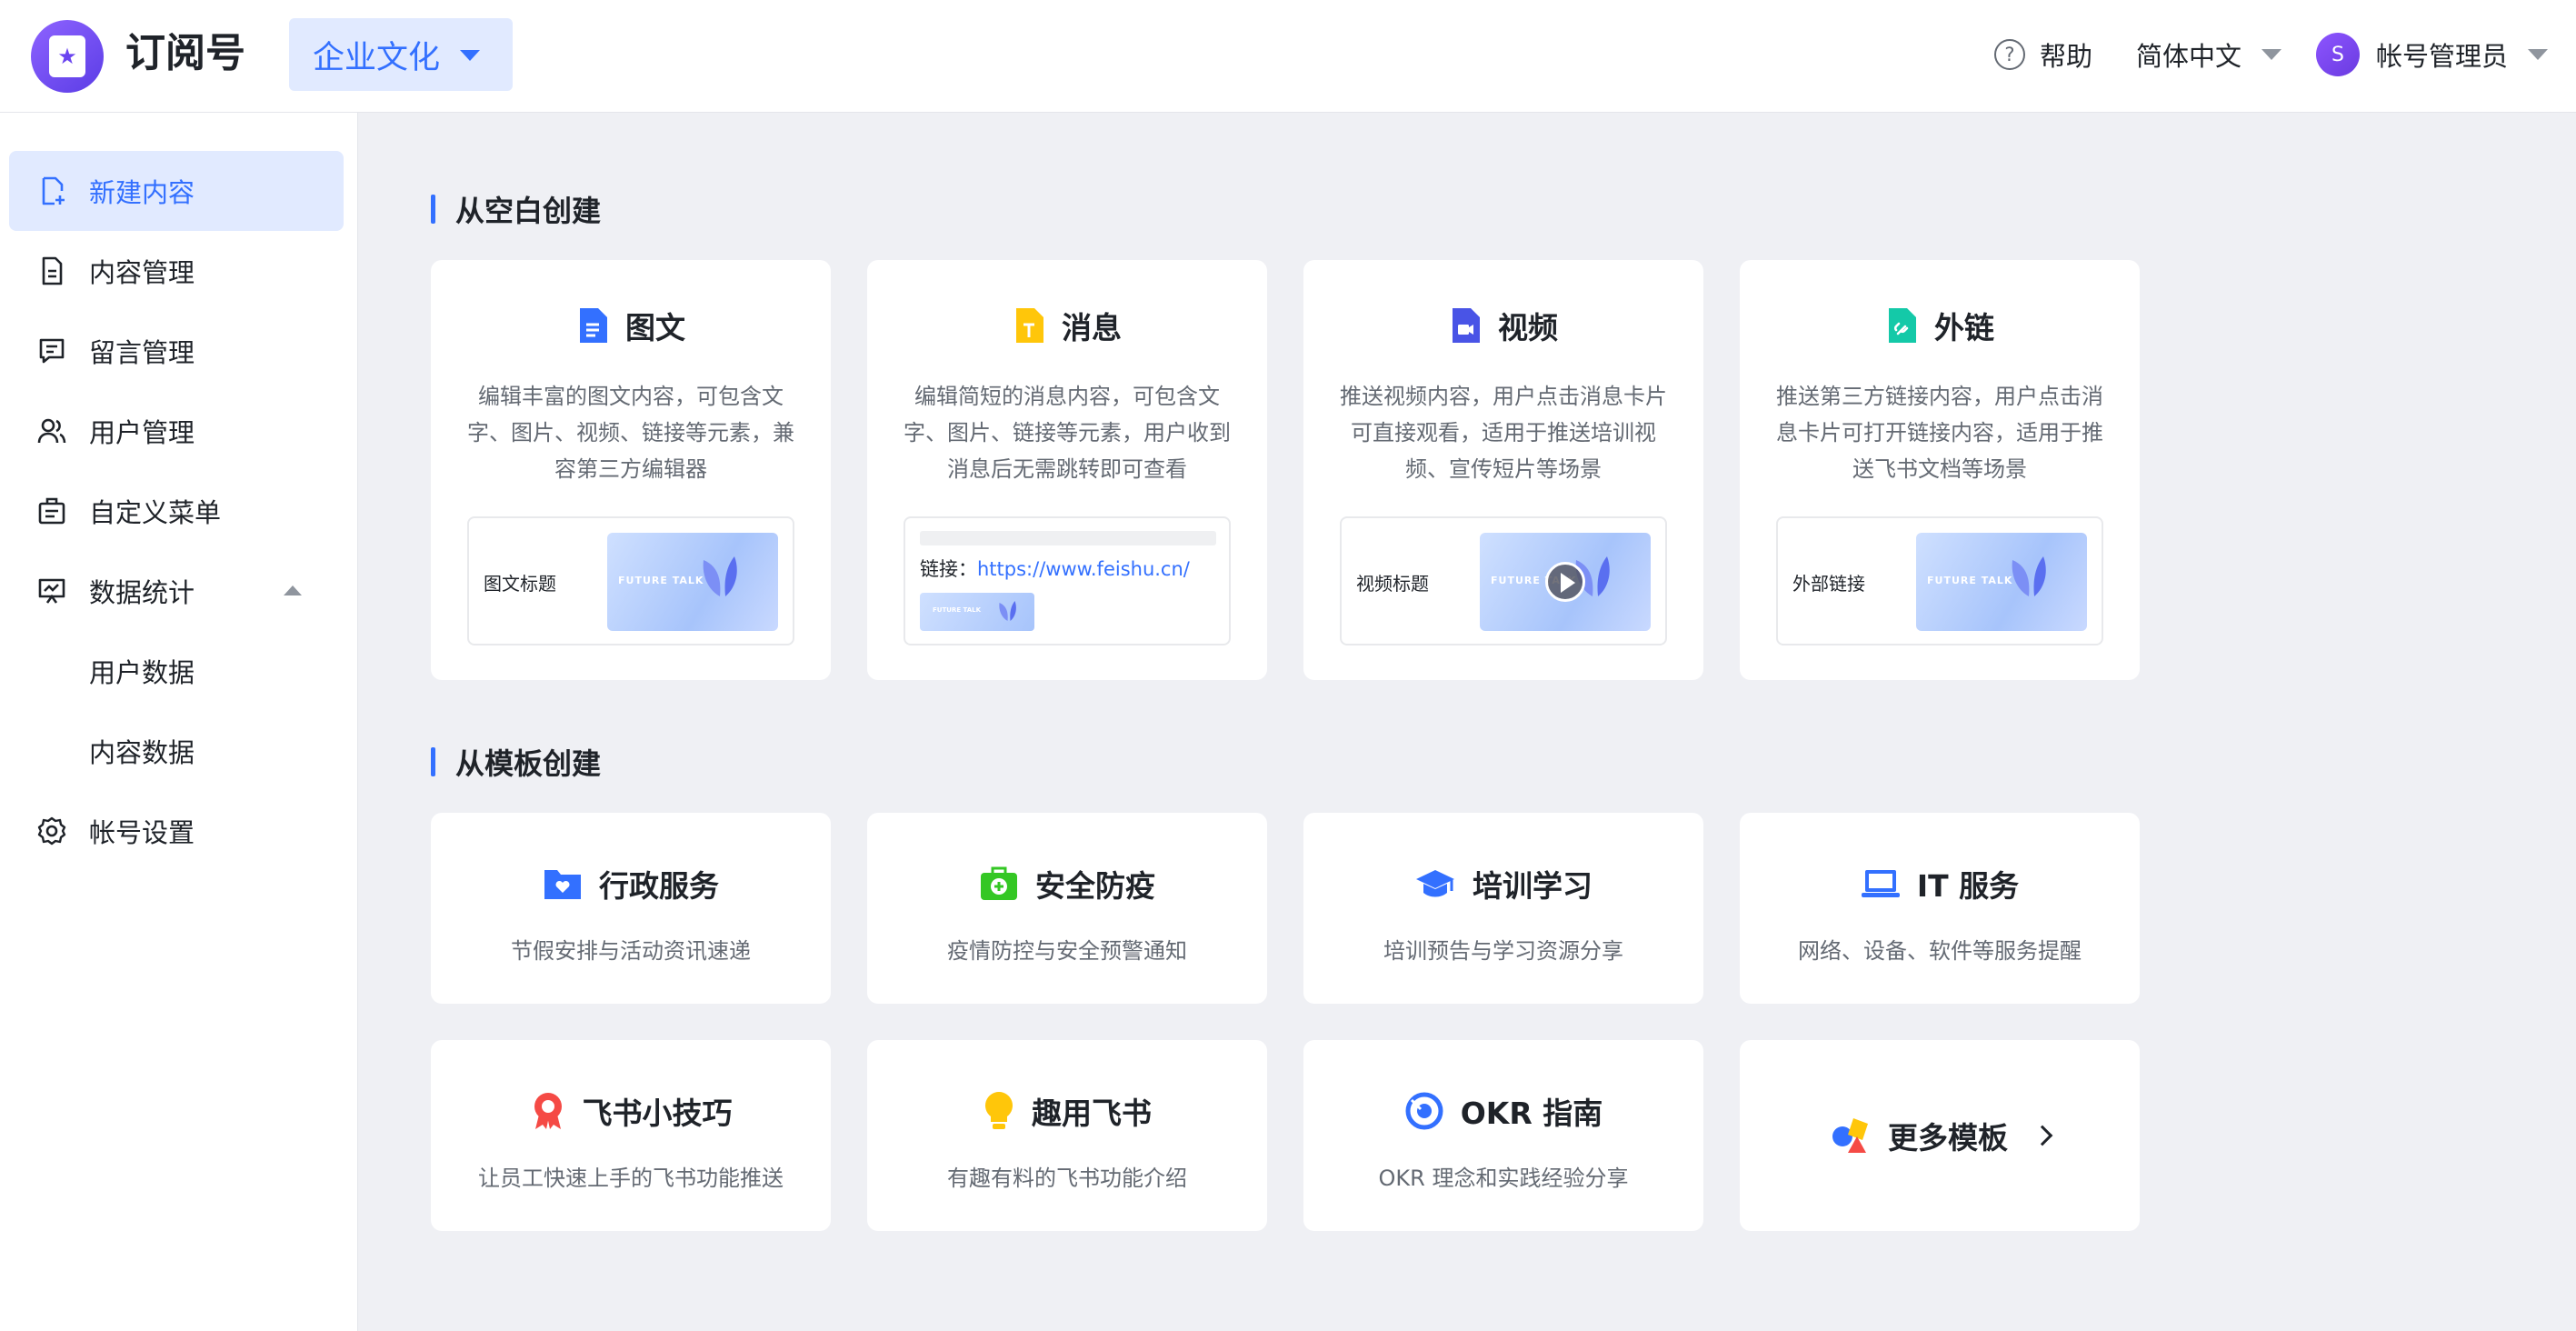 The image size is (2576, 1331). I want to click on user-menu: S 帐号管理员, so click(2432, 54).